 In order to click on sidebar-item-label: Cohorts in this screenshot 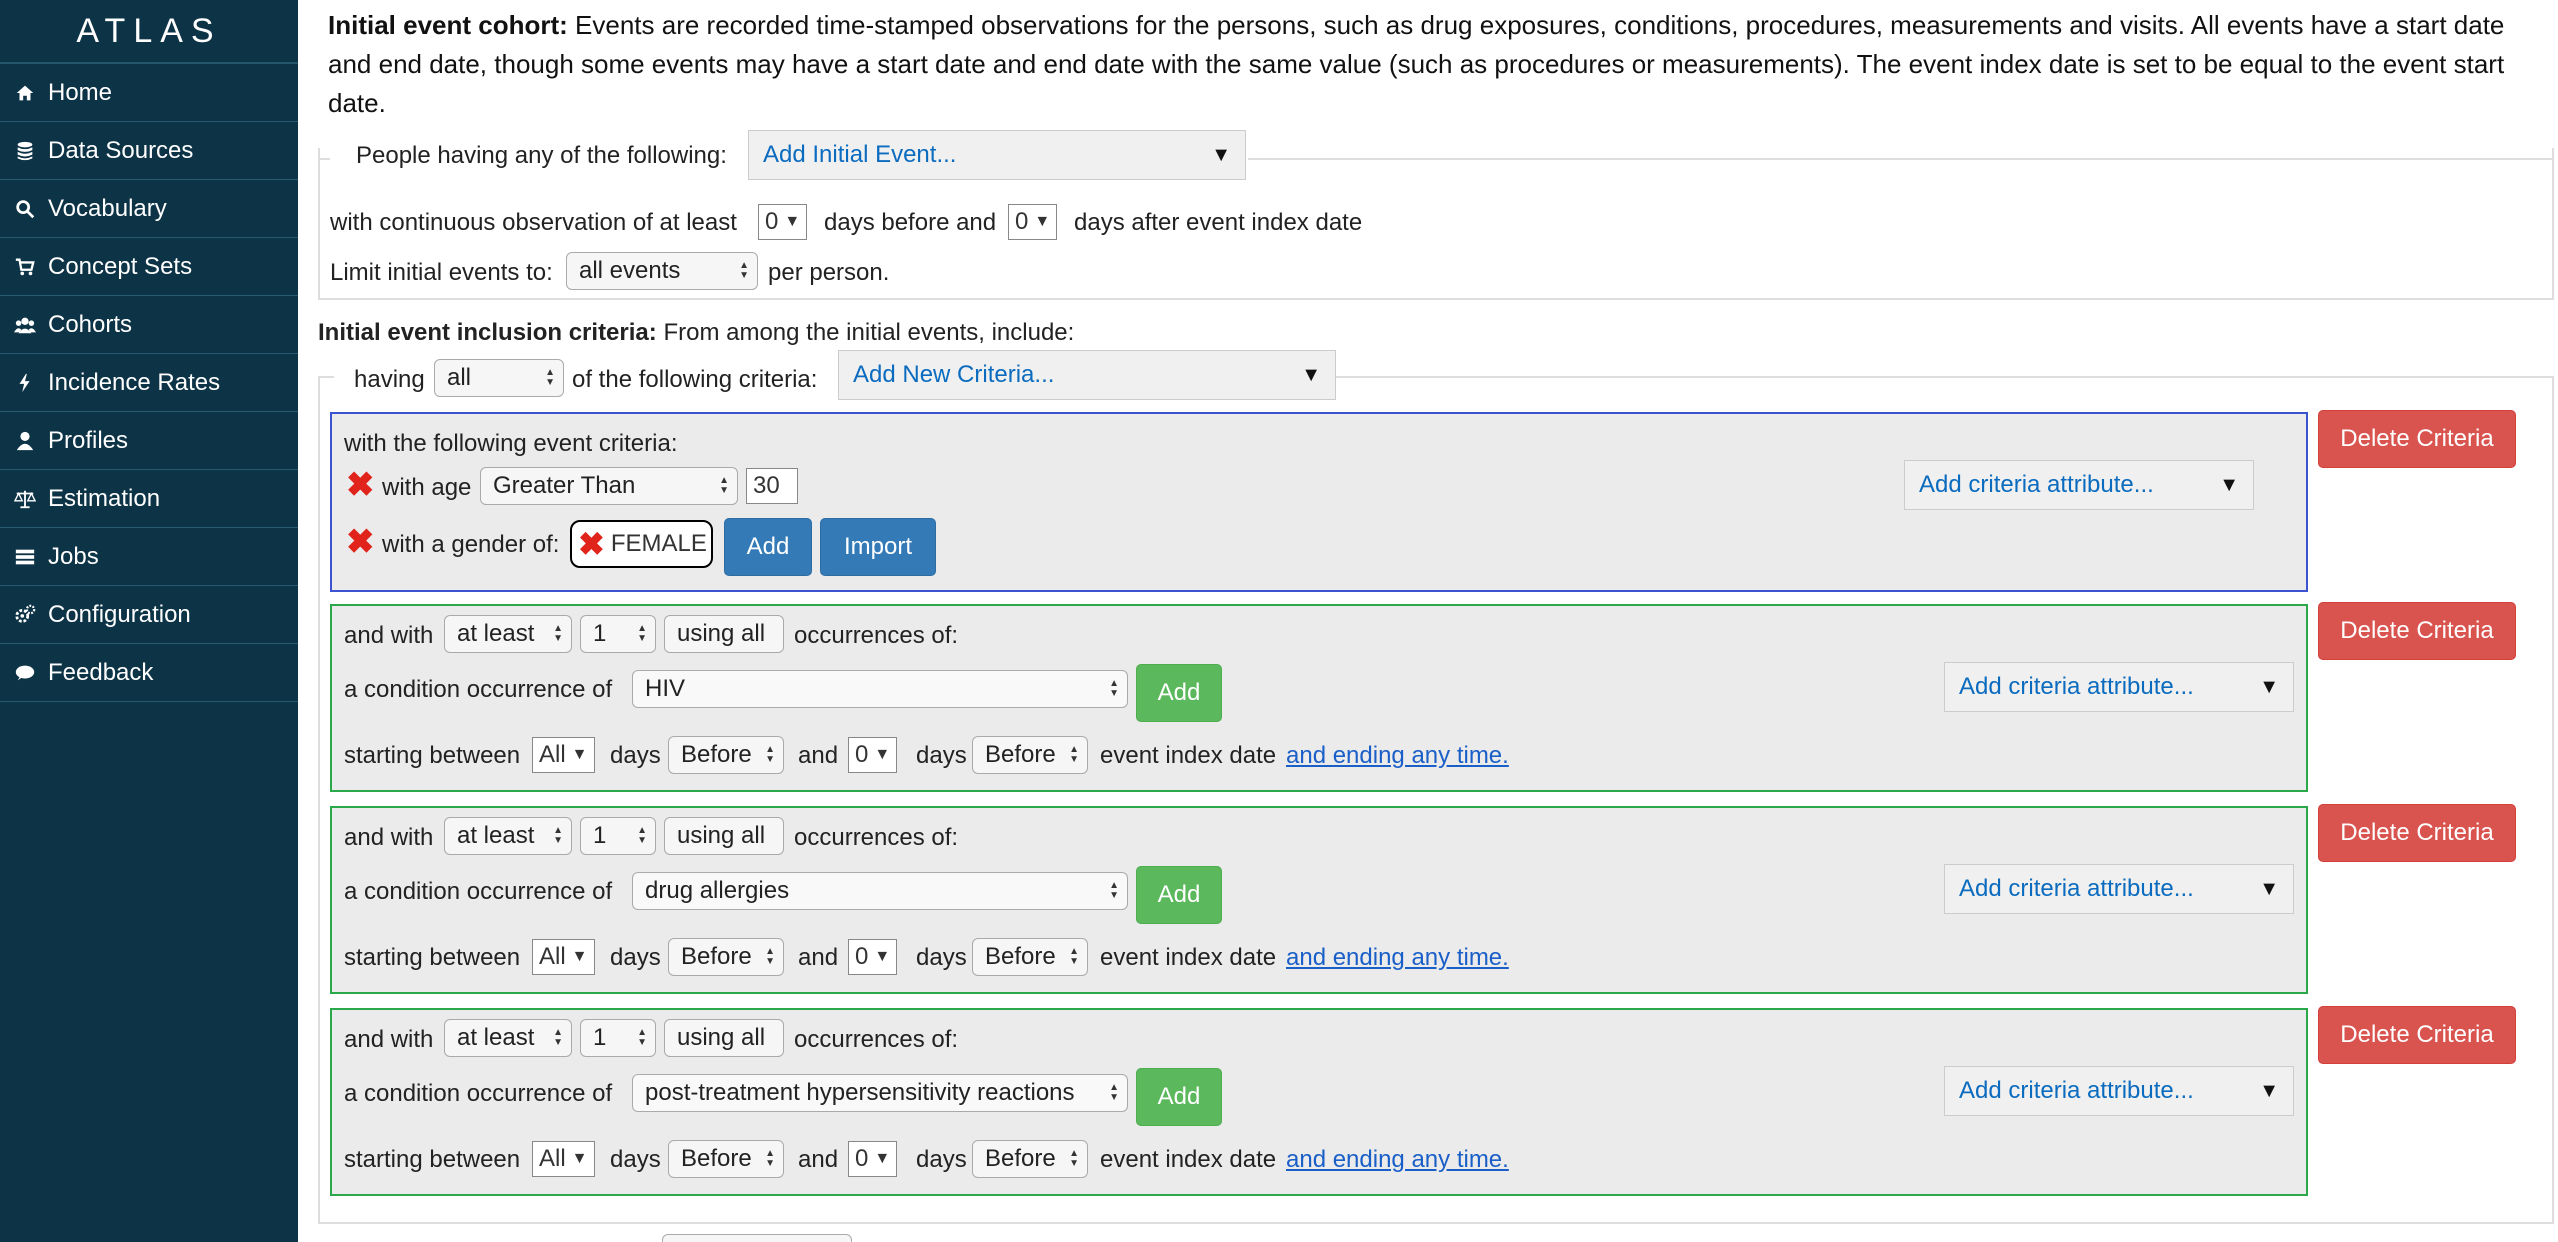, I will do `click(90, 324)`.